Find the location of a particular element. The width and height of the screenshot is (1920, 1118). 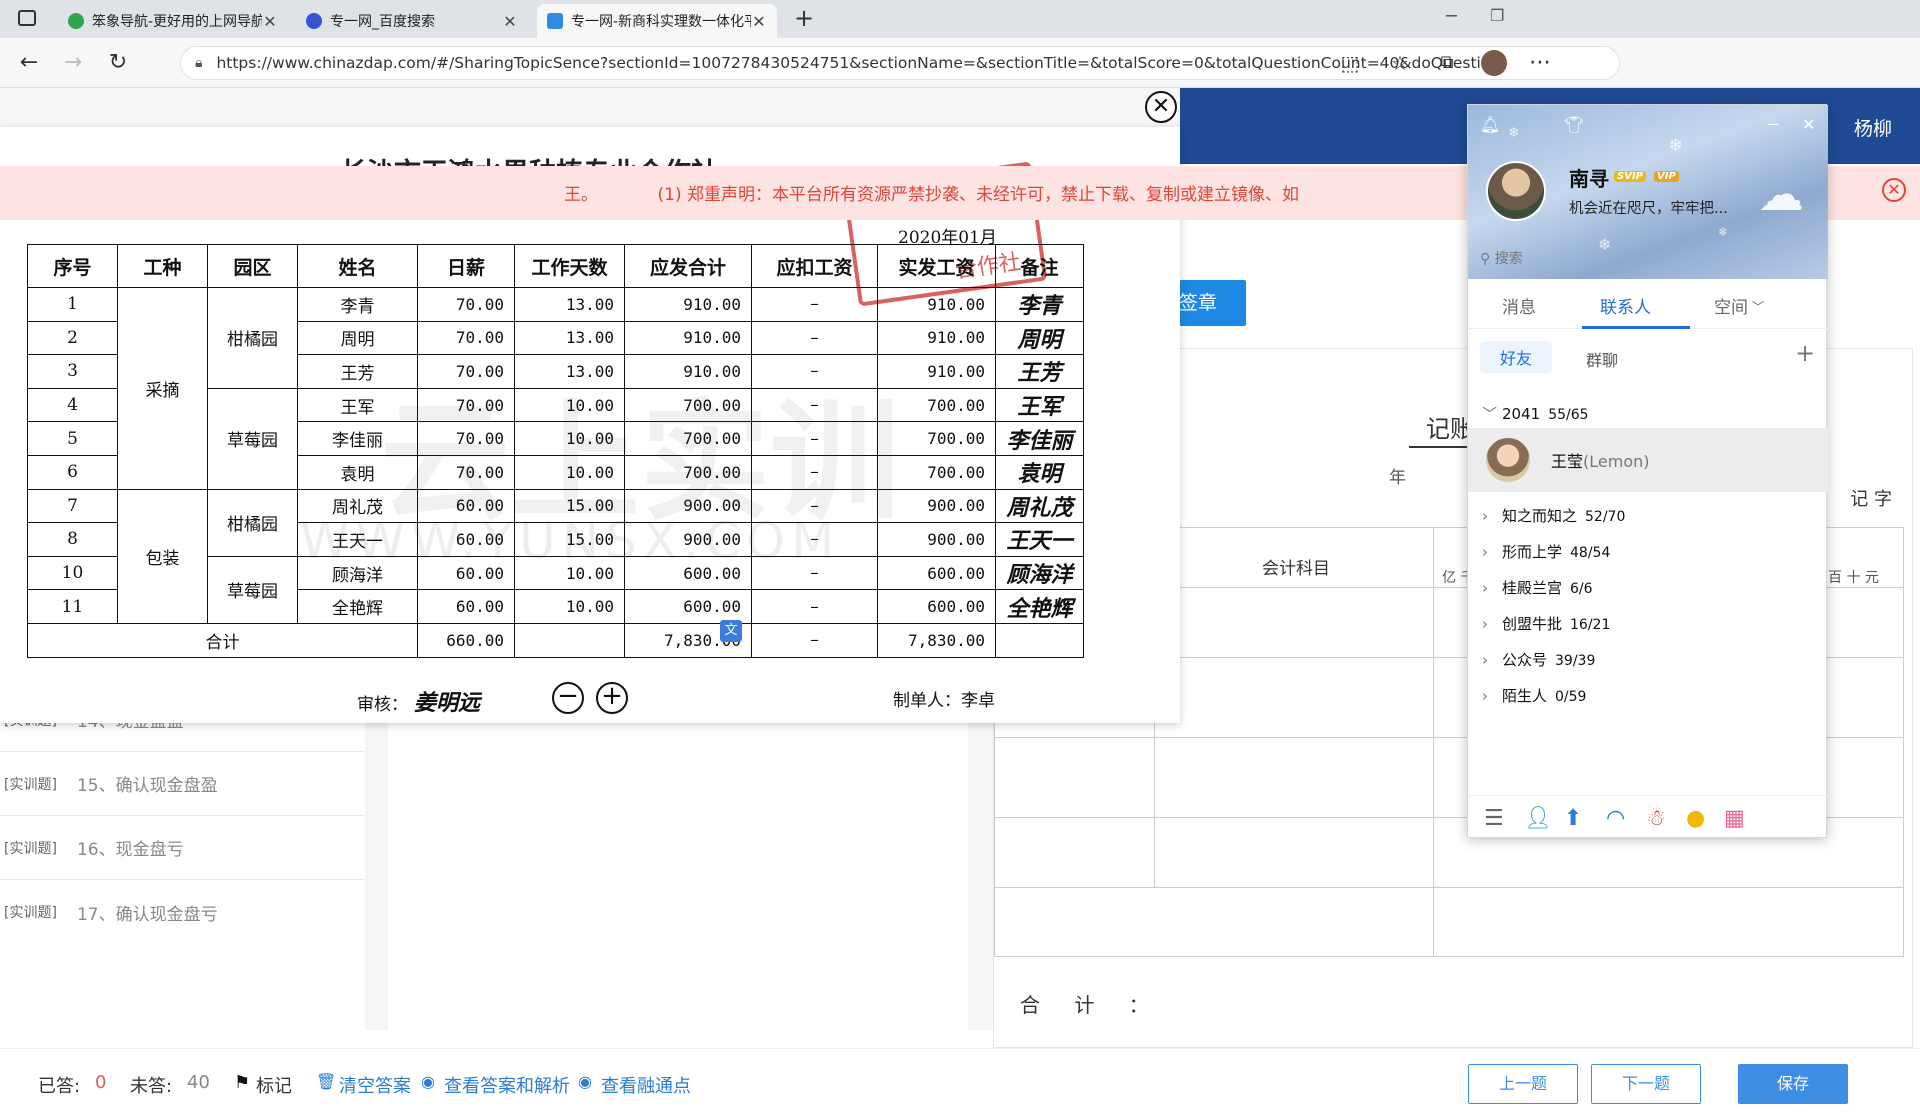

column-header: 姓名 is located at coordinates (357, 266).